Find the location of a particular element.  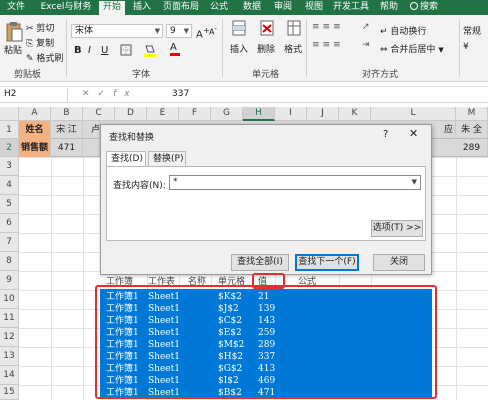

fill-color-icon is located at coordinates (150, 52).